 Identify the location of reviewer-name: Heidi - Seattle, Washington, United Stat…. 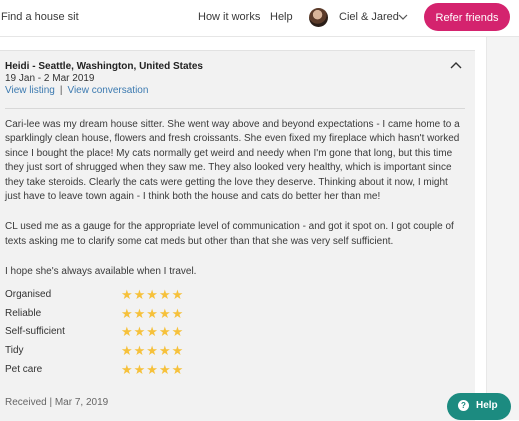
(104, 66).